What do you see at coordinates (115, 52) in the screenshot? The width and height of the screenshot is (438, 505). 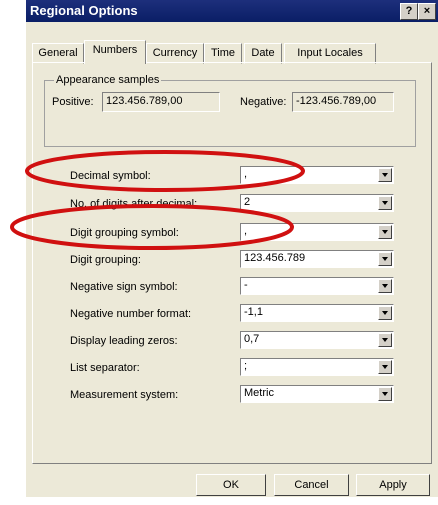 I see `tab-numbers: Numbers` at bounding box center [115, 52].